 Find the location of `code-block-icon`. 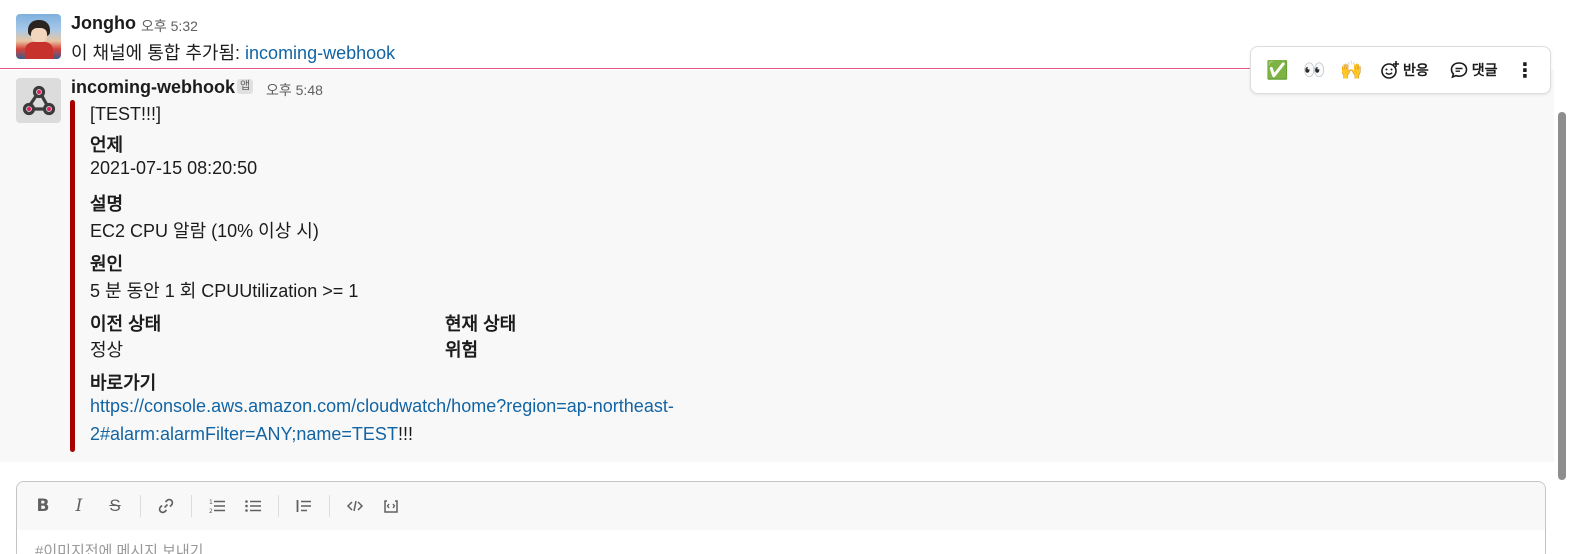

code-block-icon is located at coordinates (391, 506).